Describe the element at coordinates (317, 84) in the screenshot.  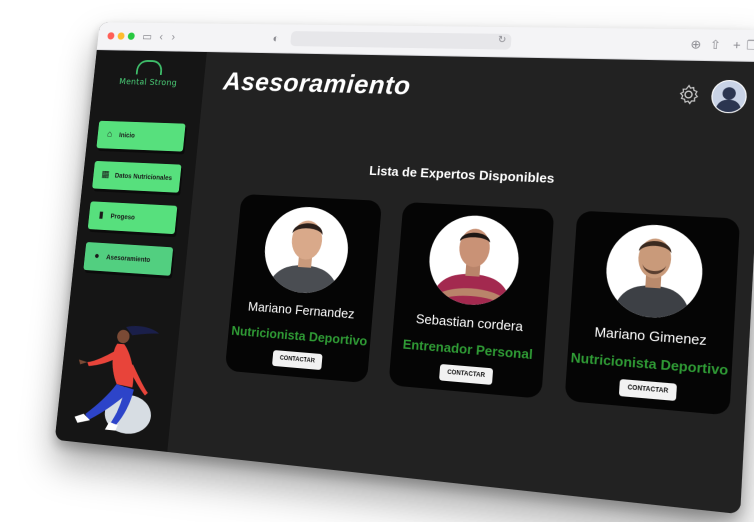
I see `page-title: Asesoramiento` at that location.